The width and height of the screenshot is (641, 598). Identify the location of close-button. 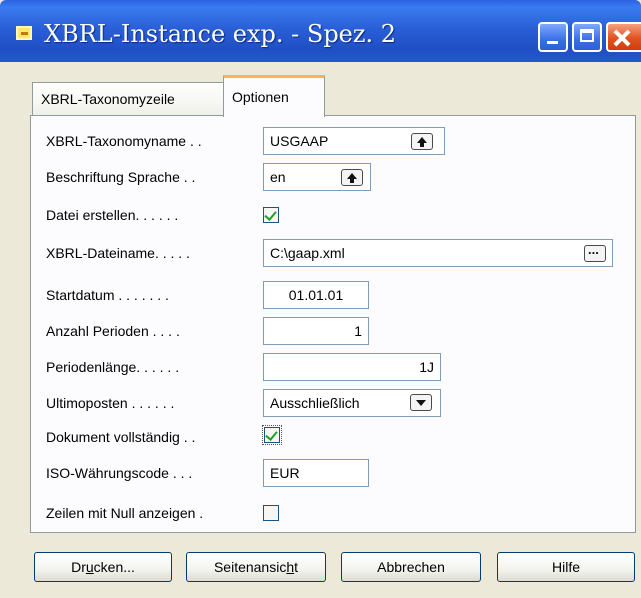
(623, 37).